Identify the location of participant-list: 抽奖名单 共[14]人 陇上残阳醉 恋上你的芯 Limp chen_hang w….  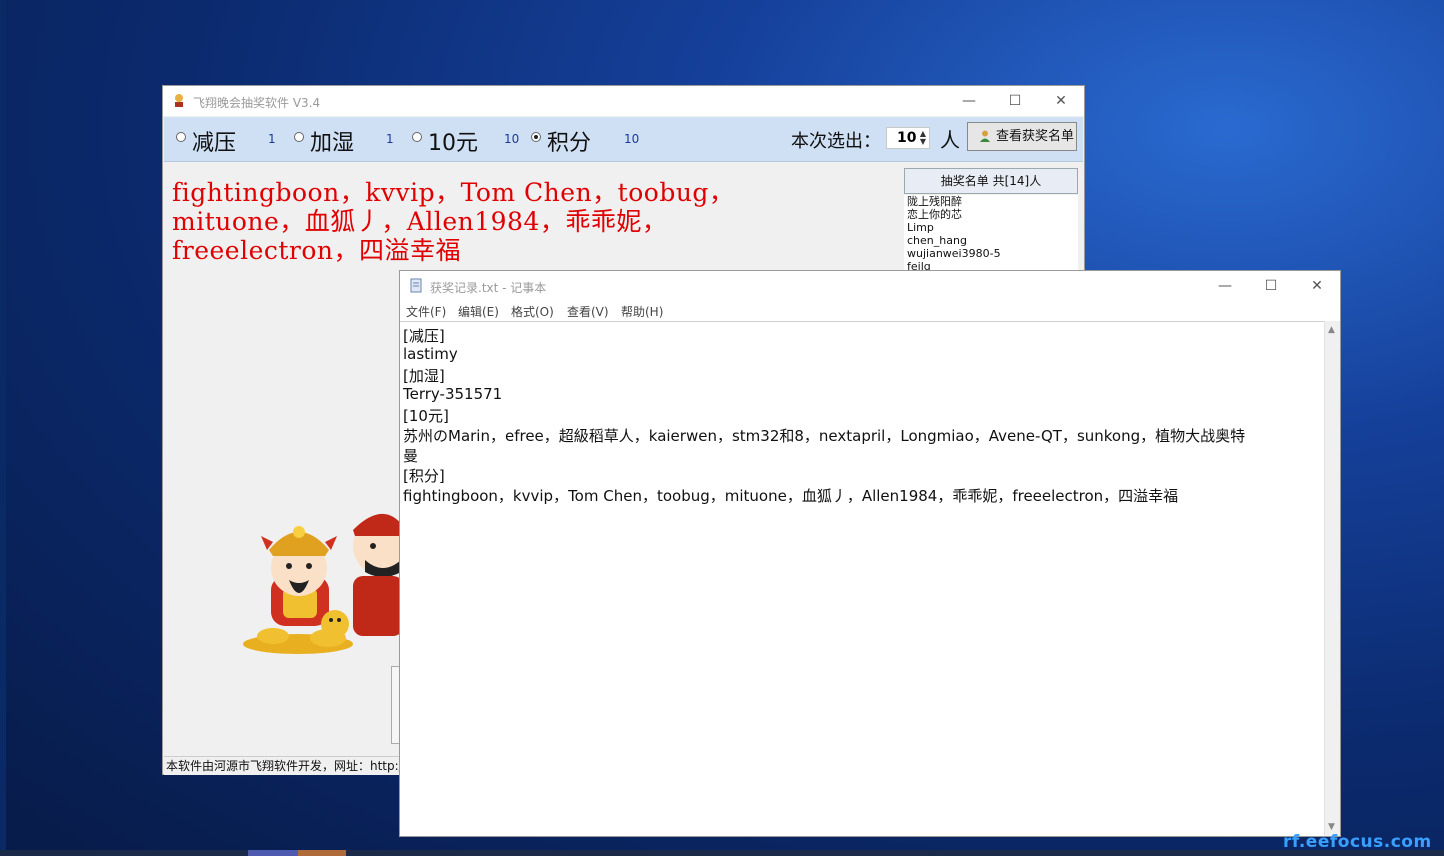
(991, 223).